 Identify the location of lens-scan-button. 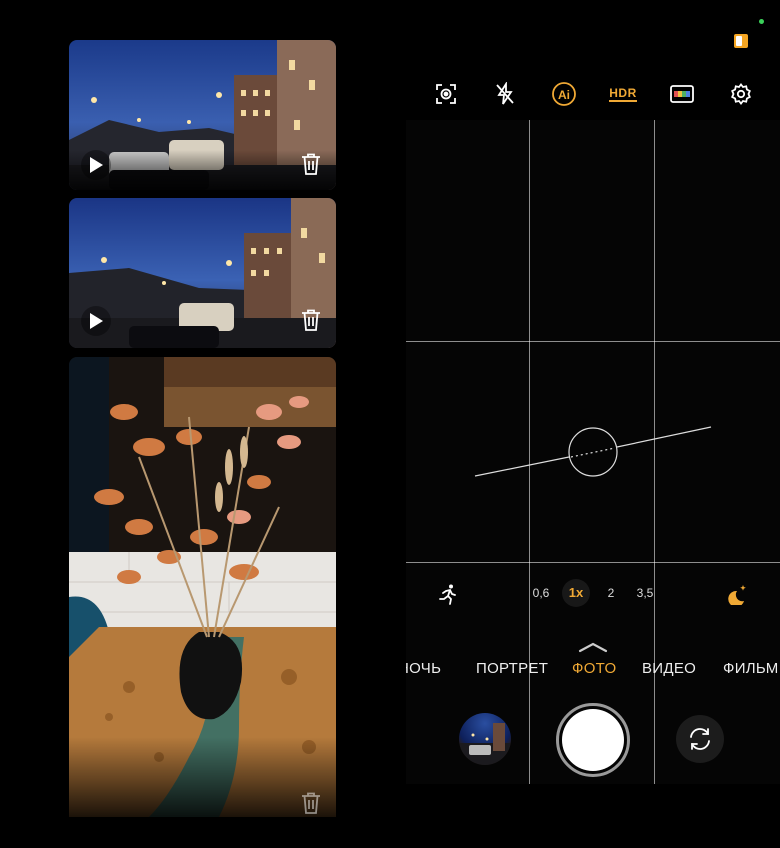
(446, 94).